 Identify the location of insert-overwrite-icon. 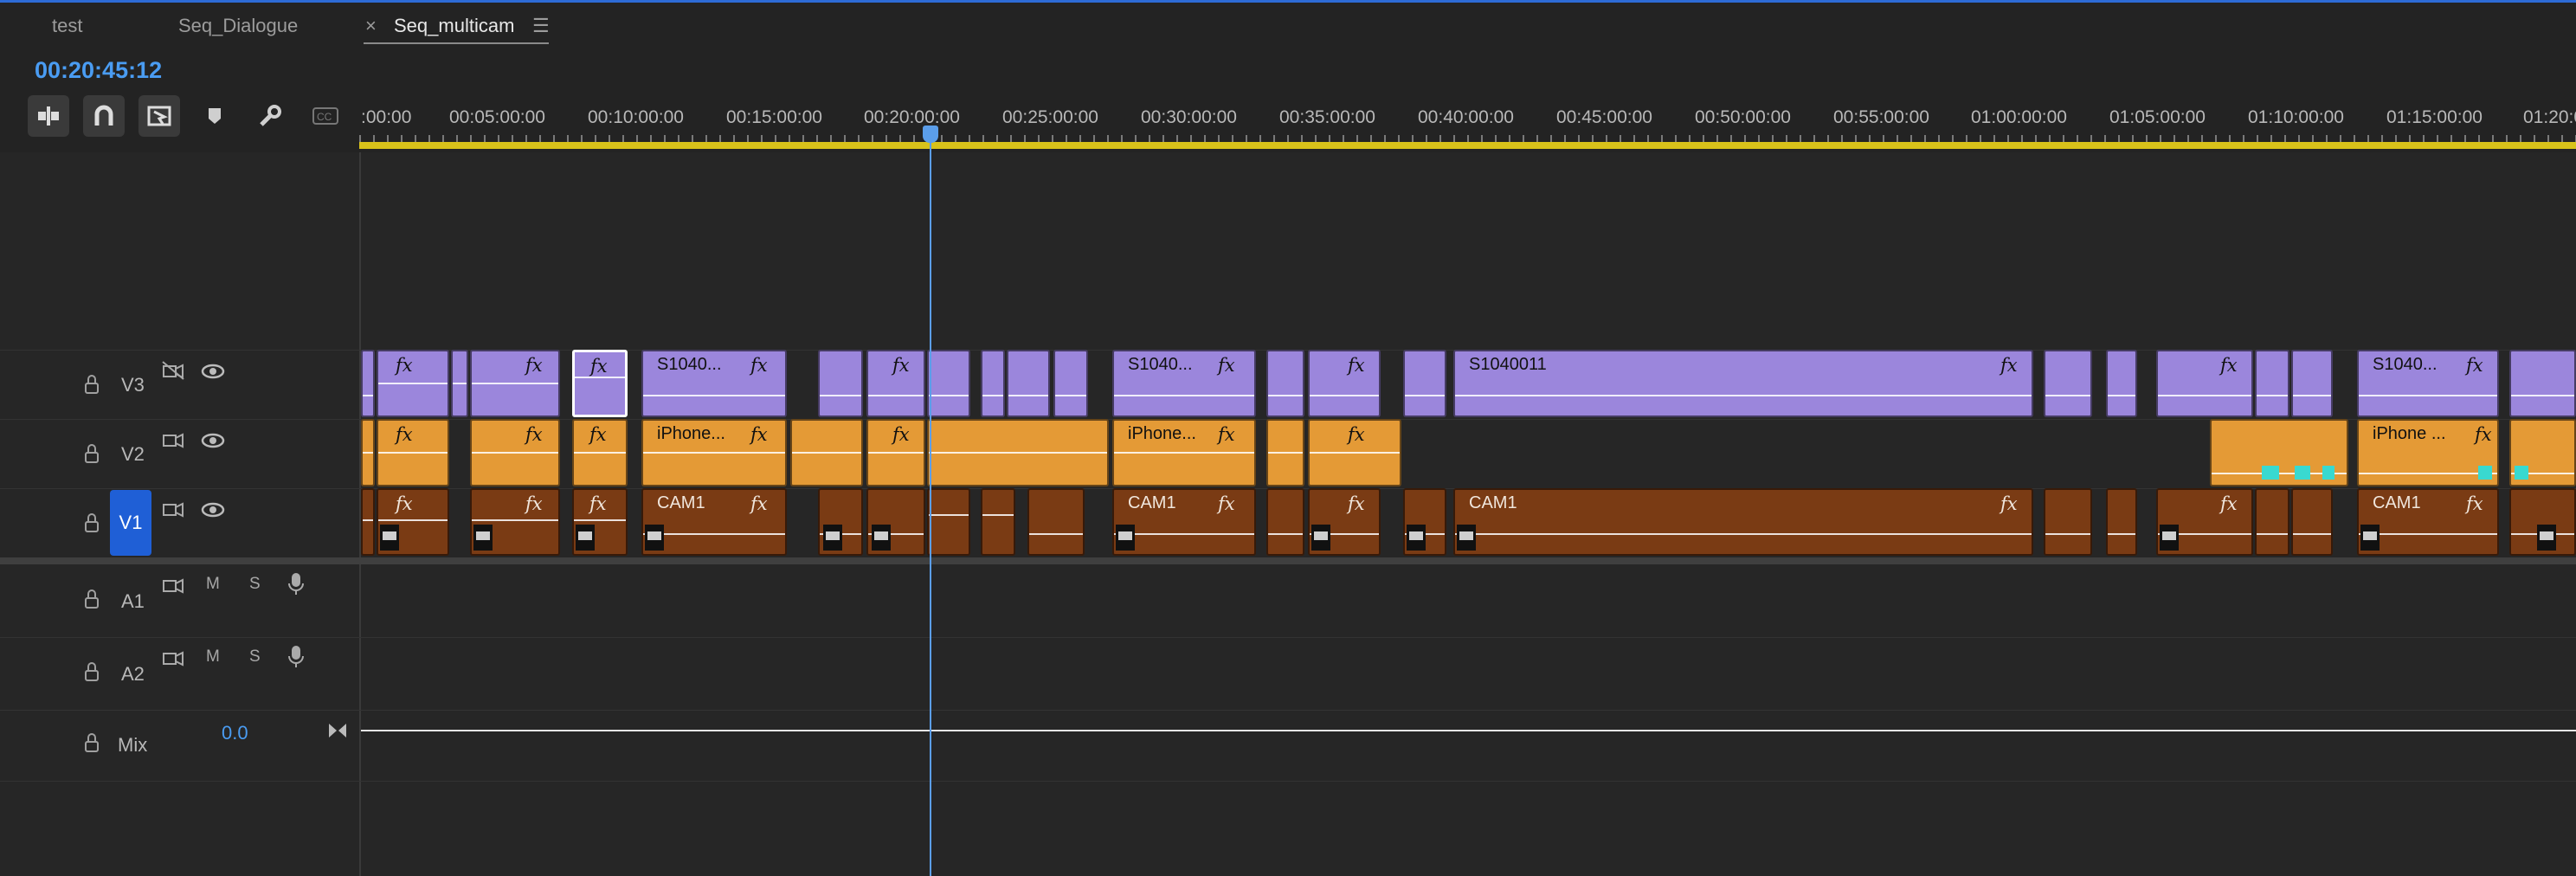
(48, 116).